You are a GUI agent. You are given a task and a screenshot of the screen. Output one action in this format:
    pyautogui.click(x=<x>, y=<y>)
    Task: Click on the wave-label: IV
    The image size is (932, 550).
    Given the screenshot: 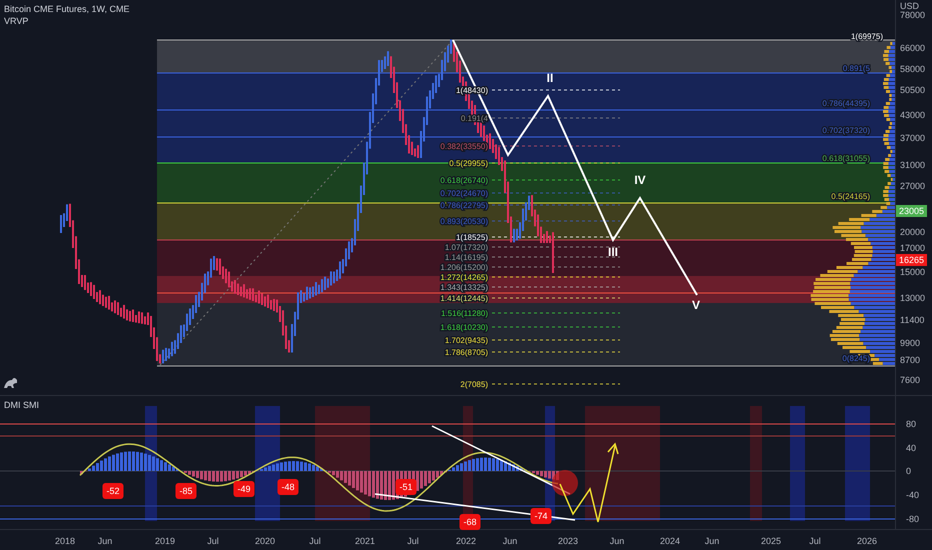 What is the action you would take?
    pyautogui.click(x=640, y=180)
    